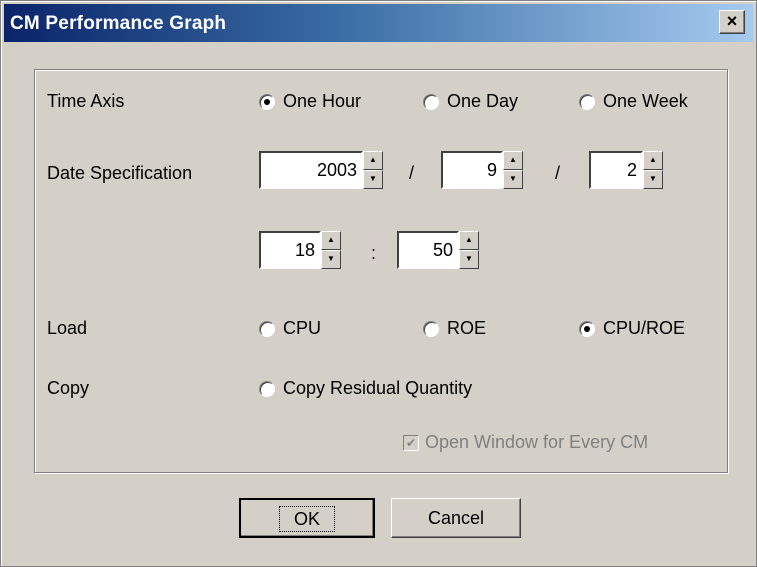 This screenshot has height=567, width=757. I want to click on hour-spinner: 18 ▲ ▼, so click(300, 250).